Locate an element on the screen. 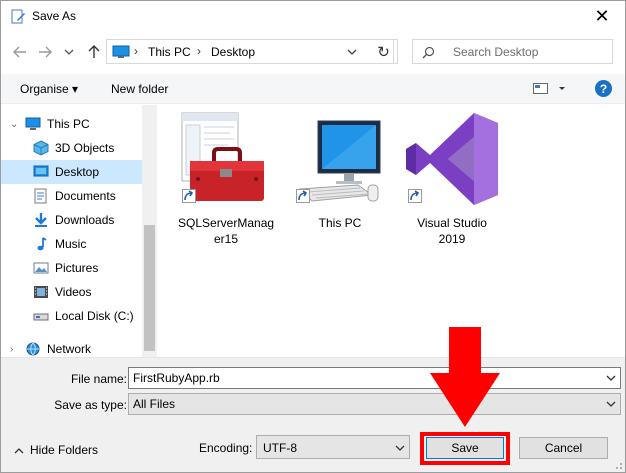 Image resolution: width=626 pixels, height=473 pixels. sidebar-item-label: Network is located at coordinates (69, 349).